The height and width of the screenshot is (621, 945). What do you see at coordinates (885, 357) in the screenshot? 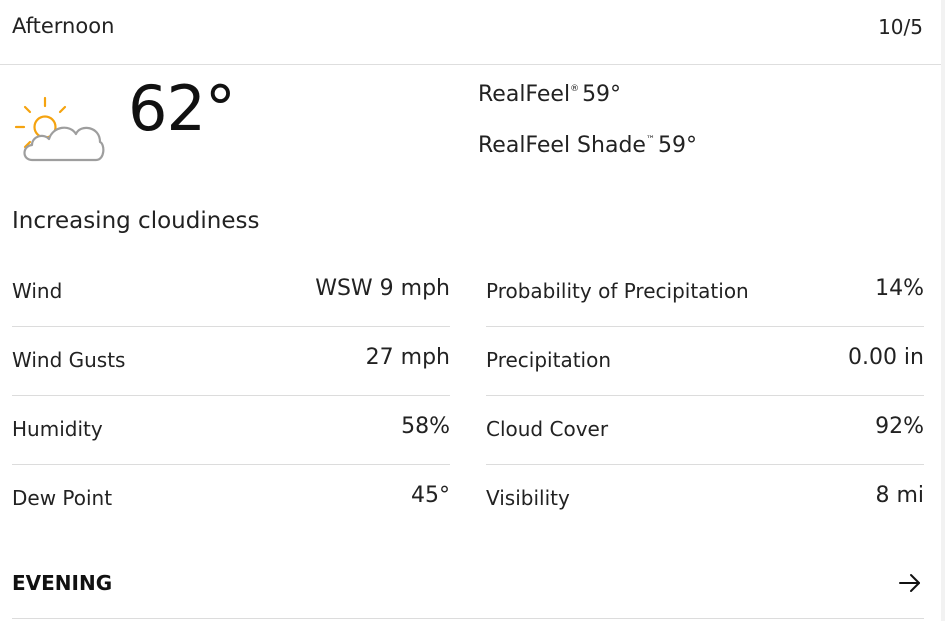
I see `detail-value: 0.00 in` at bounding box center [885, 357].